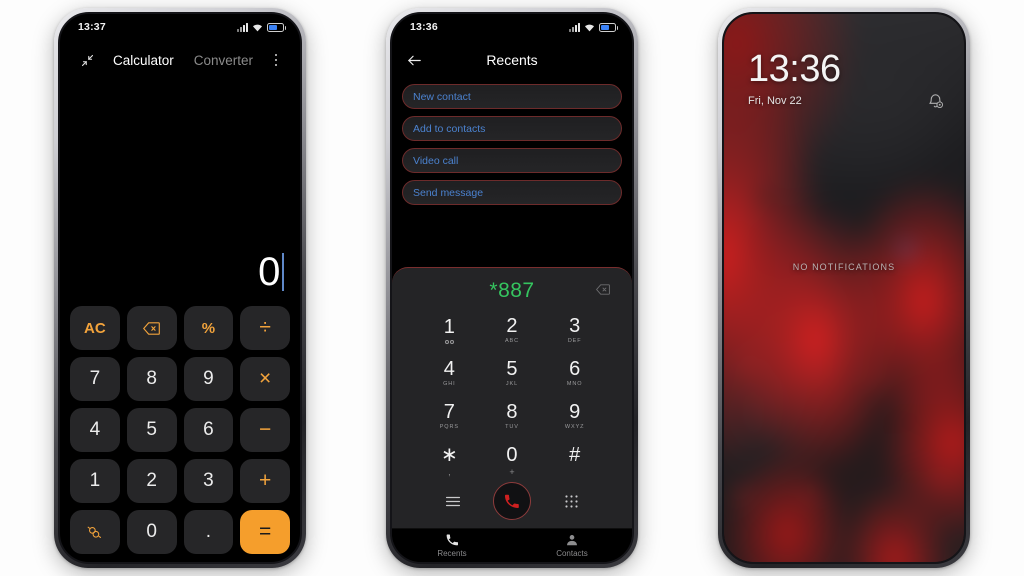 The height and width of the screenshot is (576, 1024). I want to click on clock-date: Fri, Nov 22, so click(775, 101).